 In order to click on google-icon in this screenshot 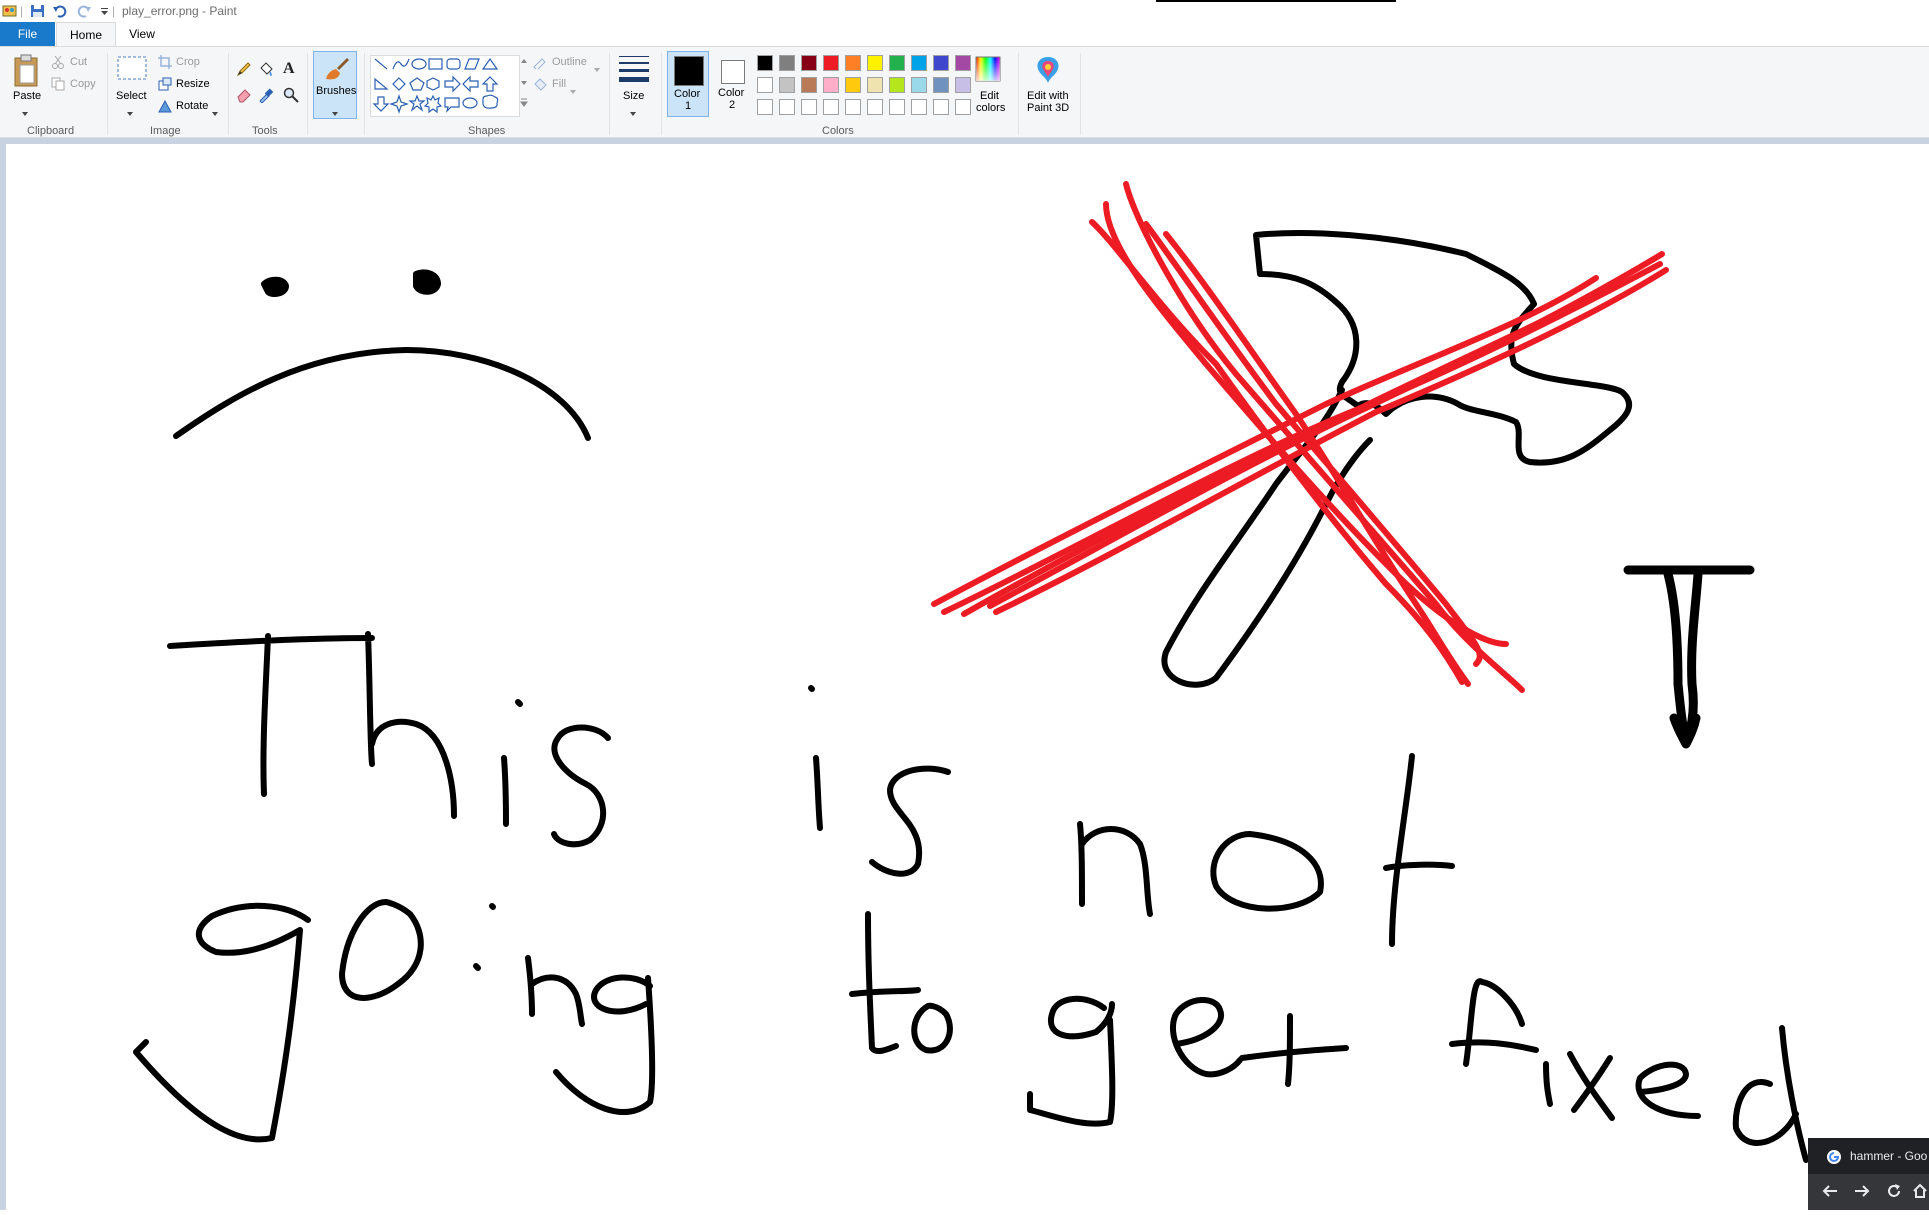, I will do `click(1834, 1159)`.